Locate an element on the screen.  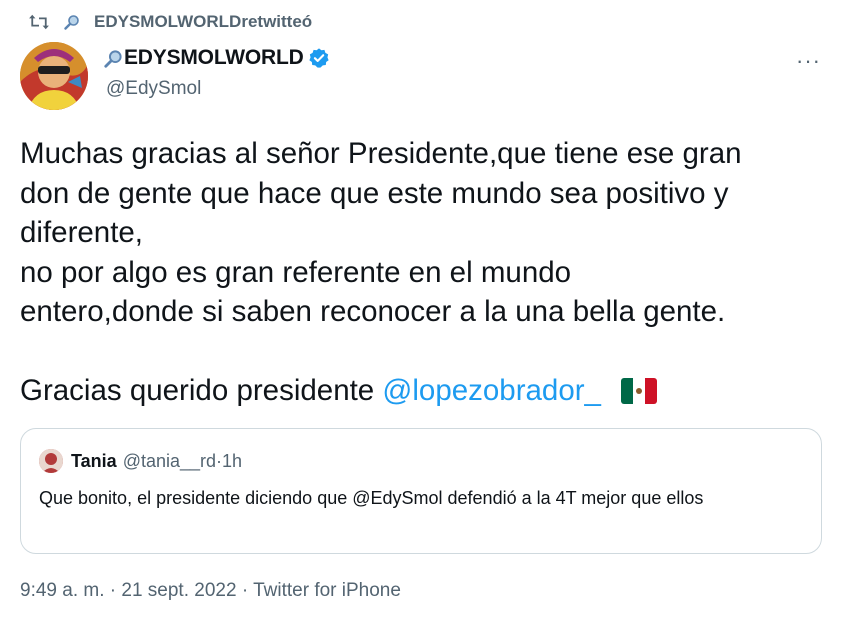
more-options-button: ··· is located at coordinates (808, 61).